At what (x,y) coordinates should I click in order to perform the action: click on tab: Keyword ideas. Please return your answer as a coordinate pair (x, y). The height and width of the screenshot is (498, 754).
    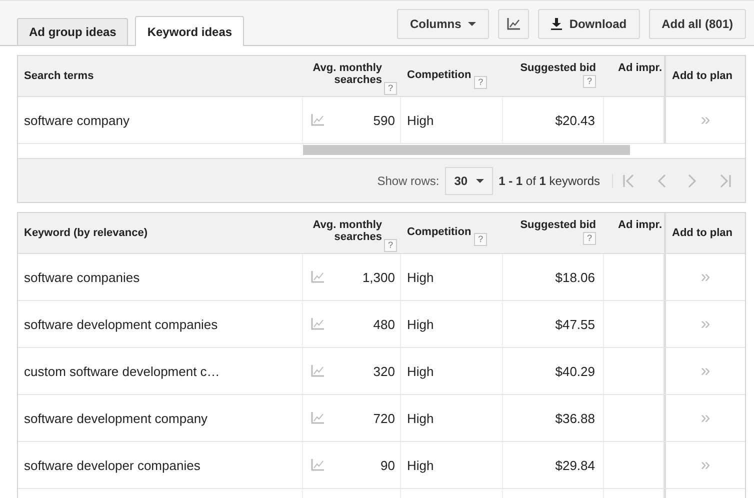
    Looking at the image, I should click on (189, 31).